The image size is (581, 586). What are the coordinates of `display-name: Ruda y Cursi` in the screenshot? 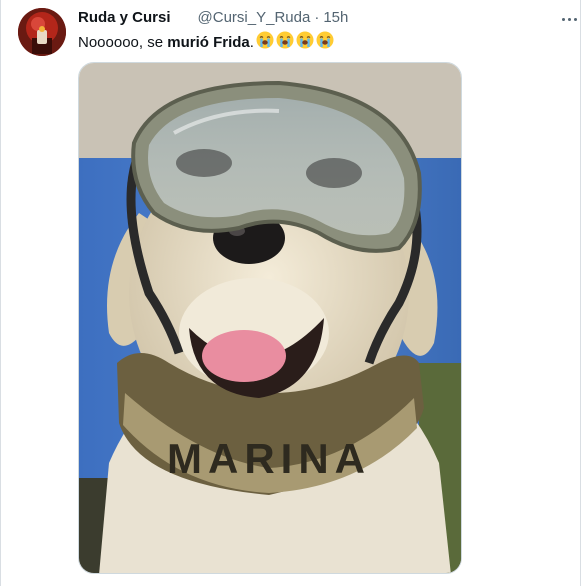 It's located at (124, 18).